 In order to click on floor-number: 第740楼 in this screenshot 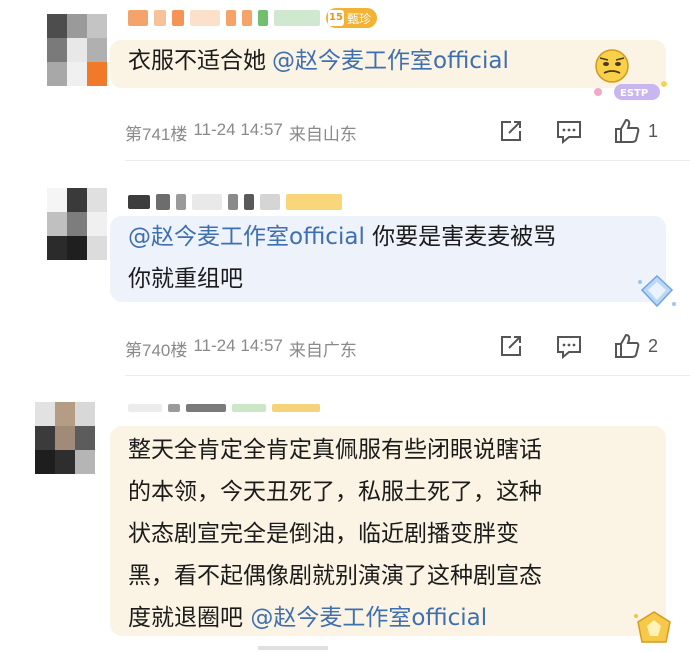, I will do `click(156, 350)`.